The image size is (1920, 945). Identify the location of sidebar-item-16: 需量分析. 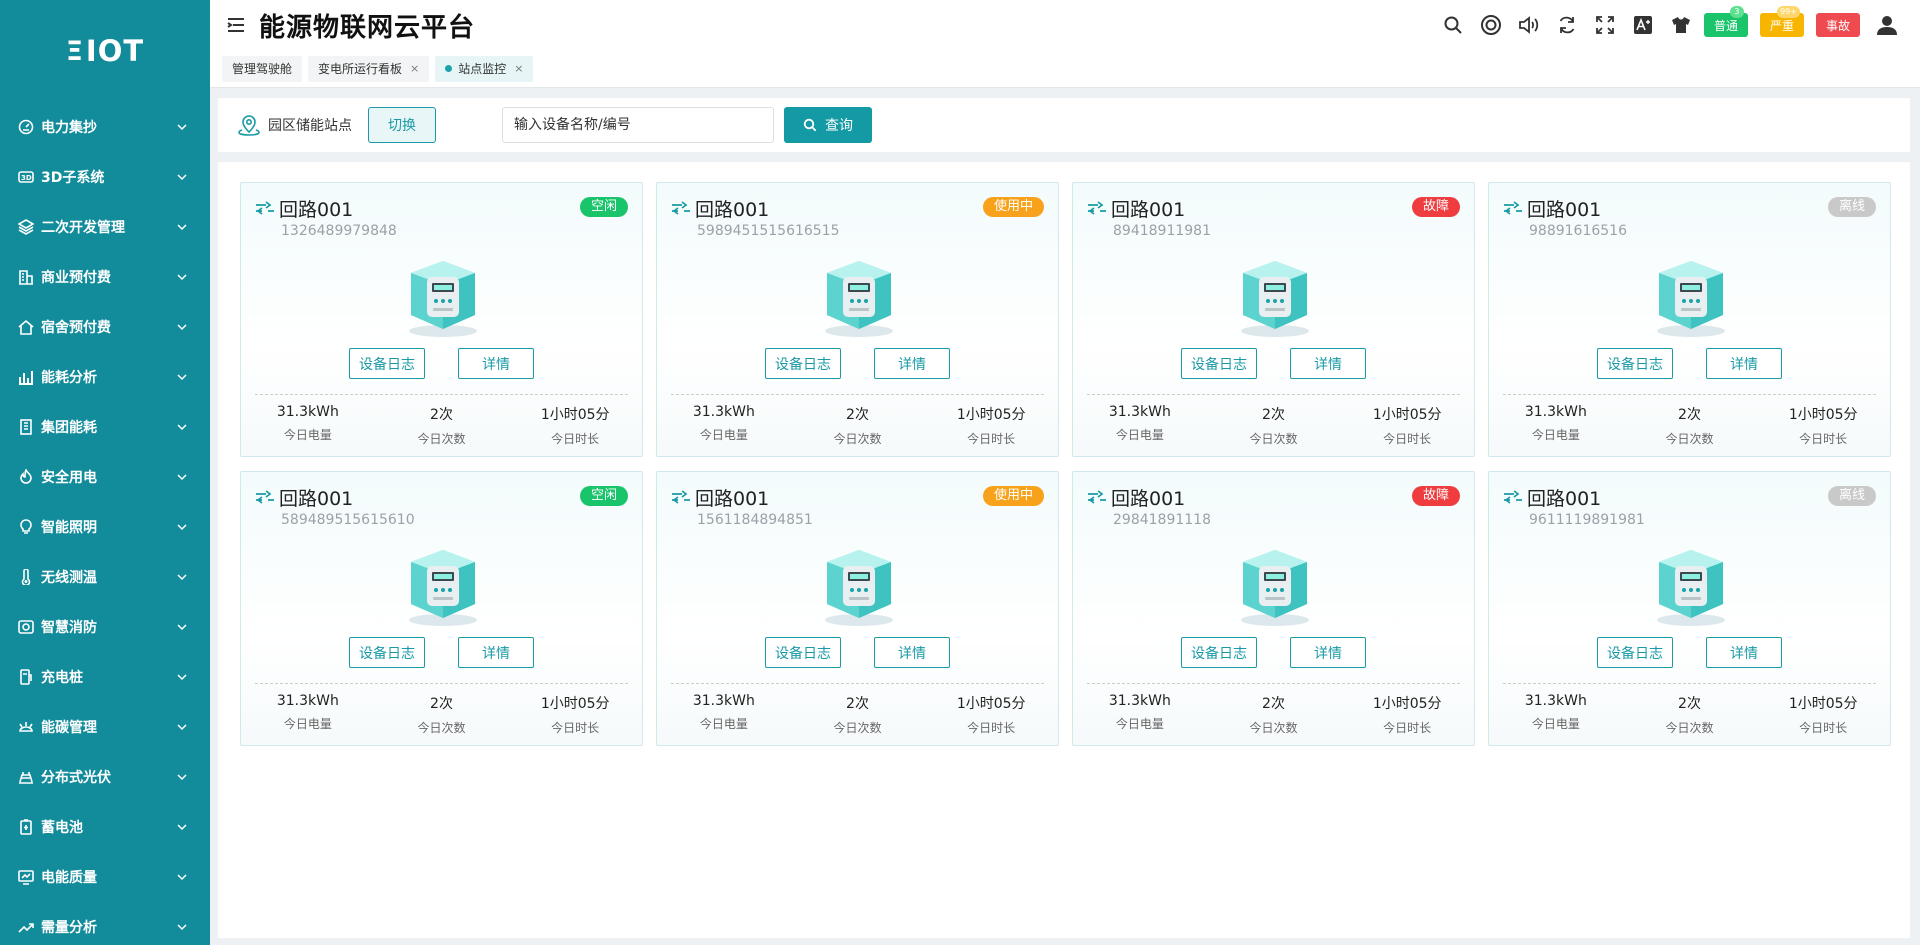
(105, 923).